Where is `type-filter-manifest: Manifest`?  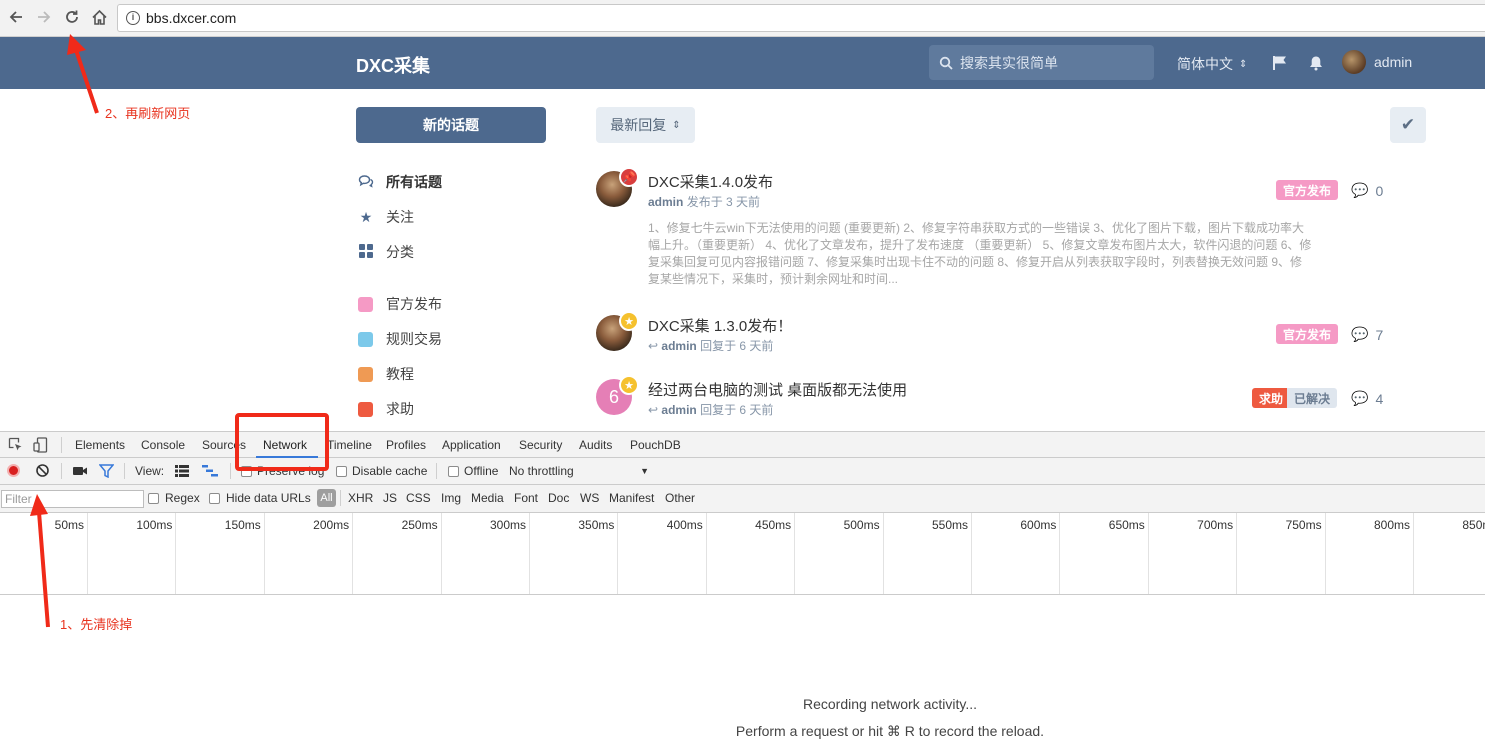
type-filter-manifest: Manifest is located at coordinates (631, 498).